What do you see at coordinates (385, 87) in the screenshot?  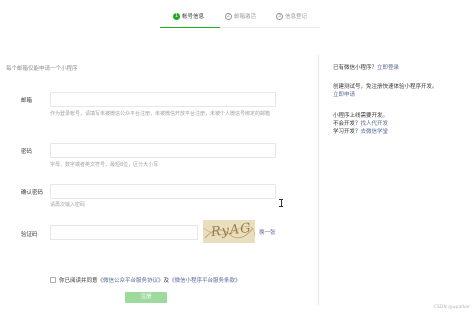 I see `sidebar-test-text: 创建测试号，免注册快速体验小程序开发。` at bounding box center [385, 87].